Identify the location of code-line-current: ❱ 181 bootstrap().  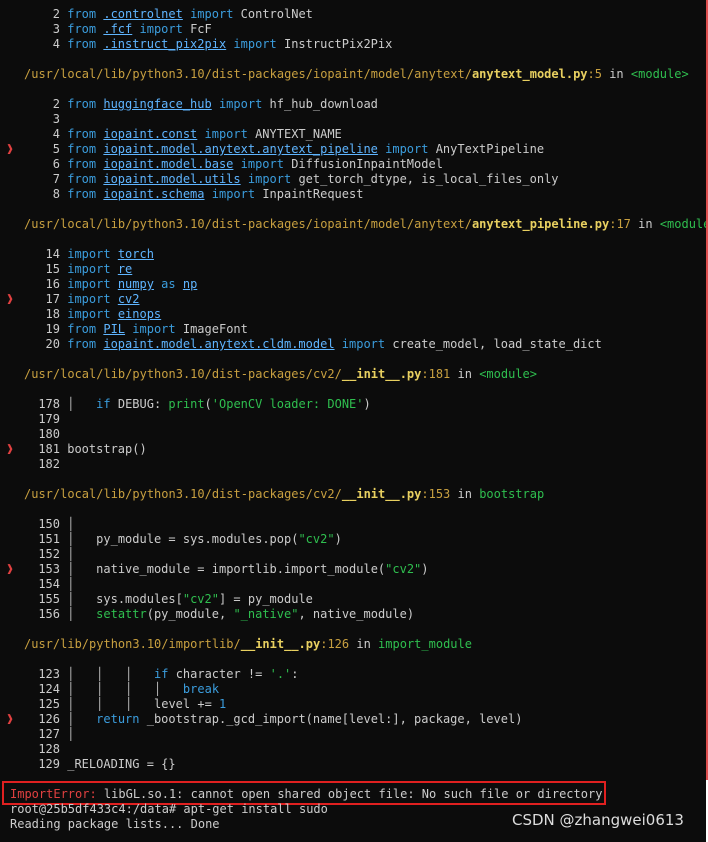
(73, 449).